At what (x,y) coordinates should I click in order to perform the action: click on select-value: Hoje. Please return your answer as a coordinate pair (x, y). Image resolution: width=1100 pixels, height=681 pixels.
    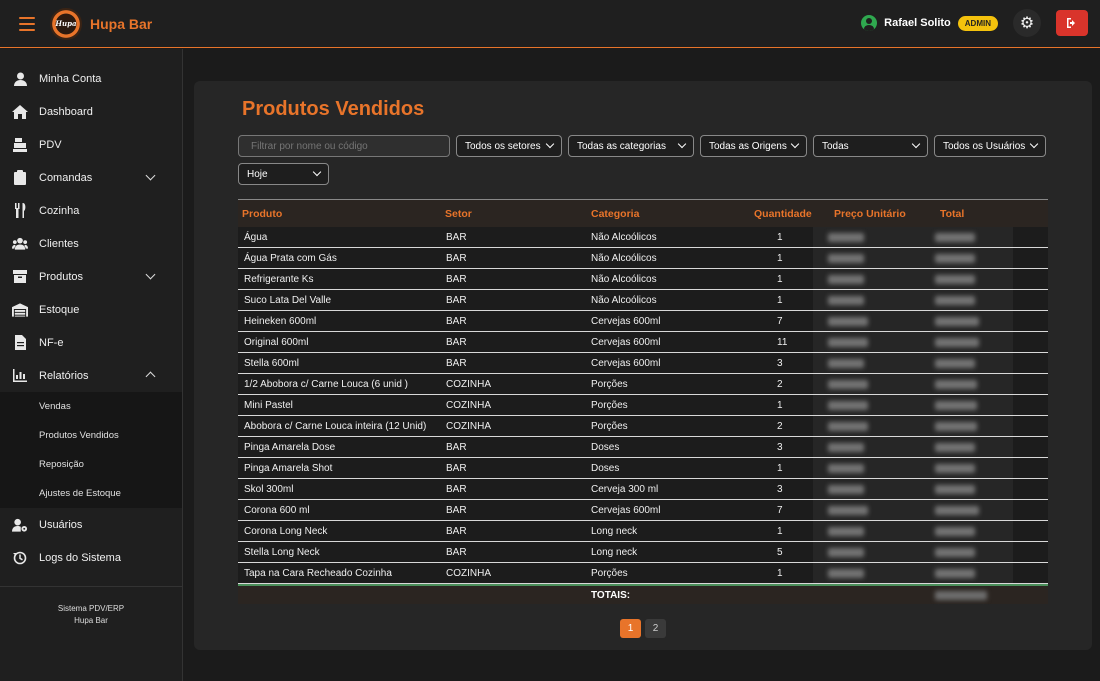
    Looking at the image, I should click on (257, 174).